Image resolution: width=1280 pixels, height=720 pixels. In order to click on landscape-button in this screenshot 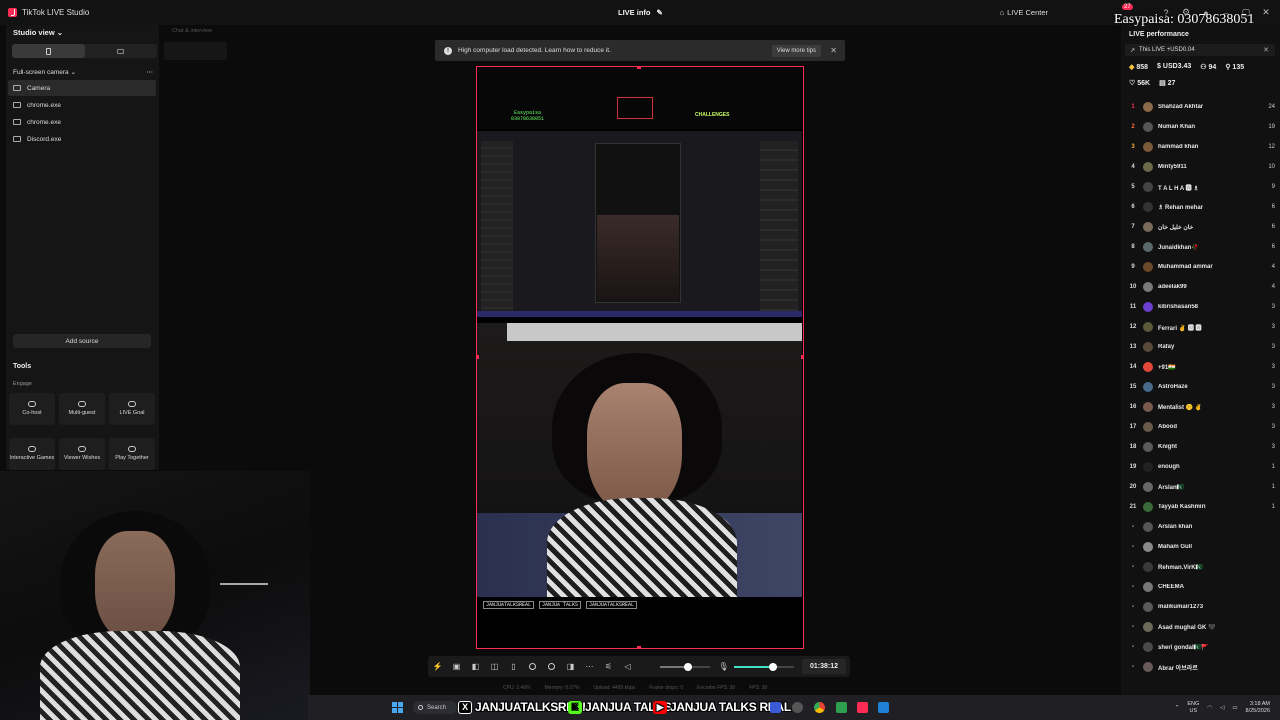, I will do `click(121, 51)`.